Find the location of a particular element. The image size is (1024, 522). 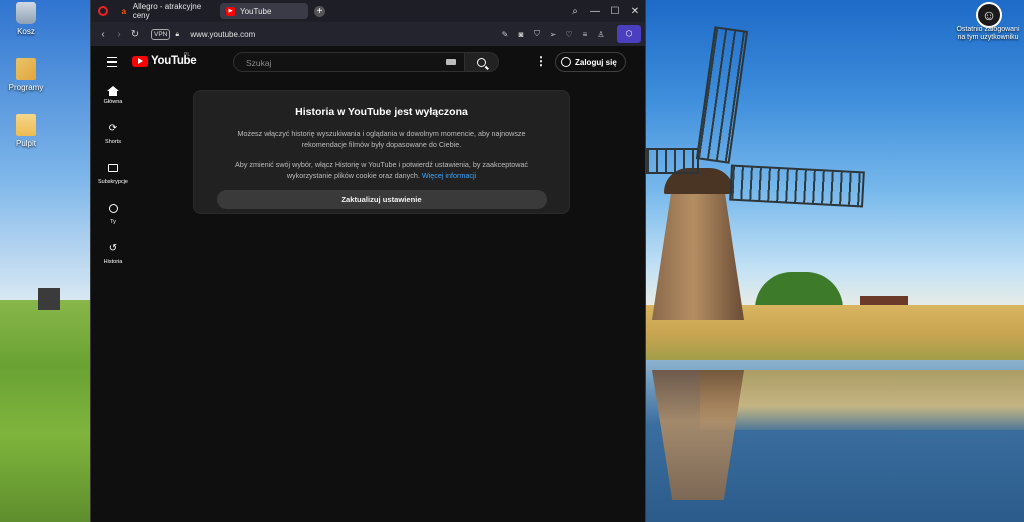

update-setting-button: Zaktualizuj ustawienie is located at coordinates (381, 199).